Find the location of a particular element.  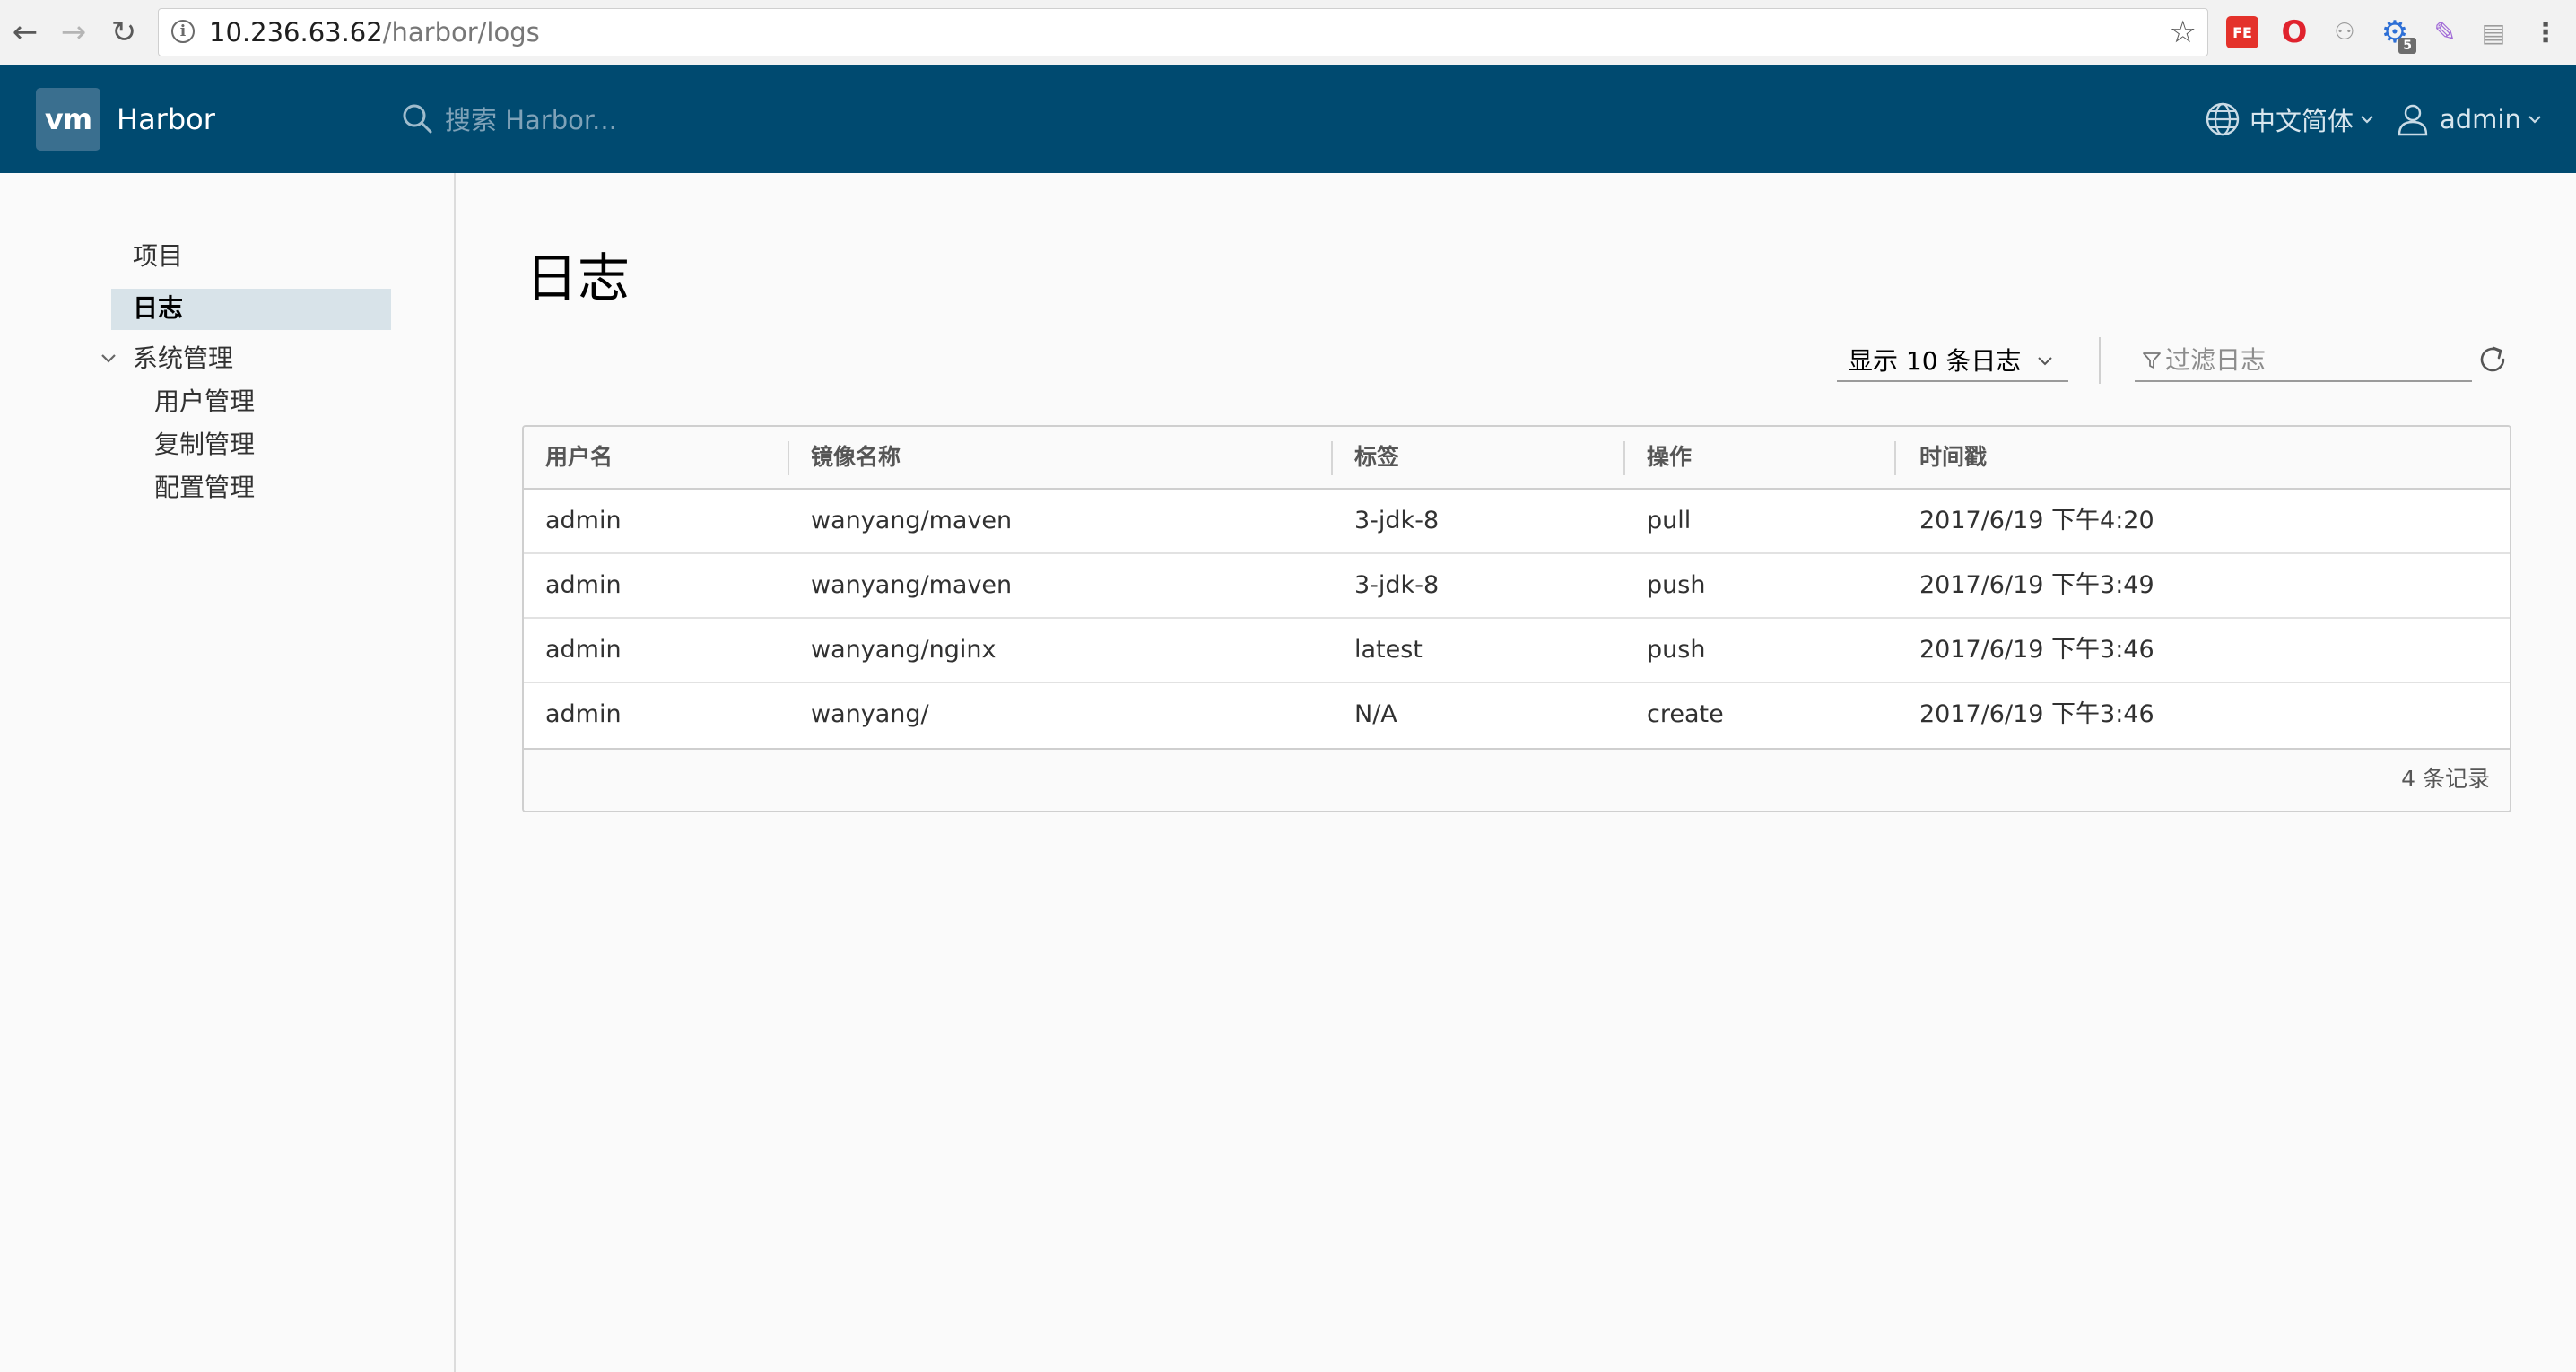

cell-operation: create is located at coordinates (1685, 714).